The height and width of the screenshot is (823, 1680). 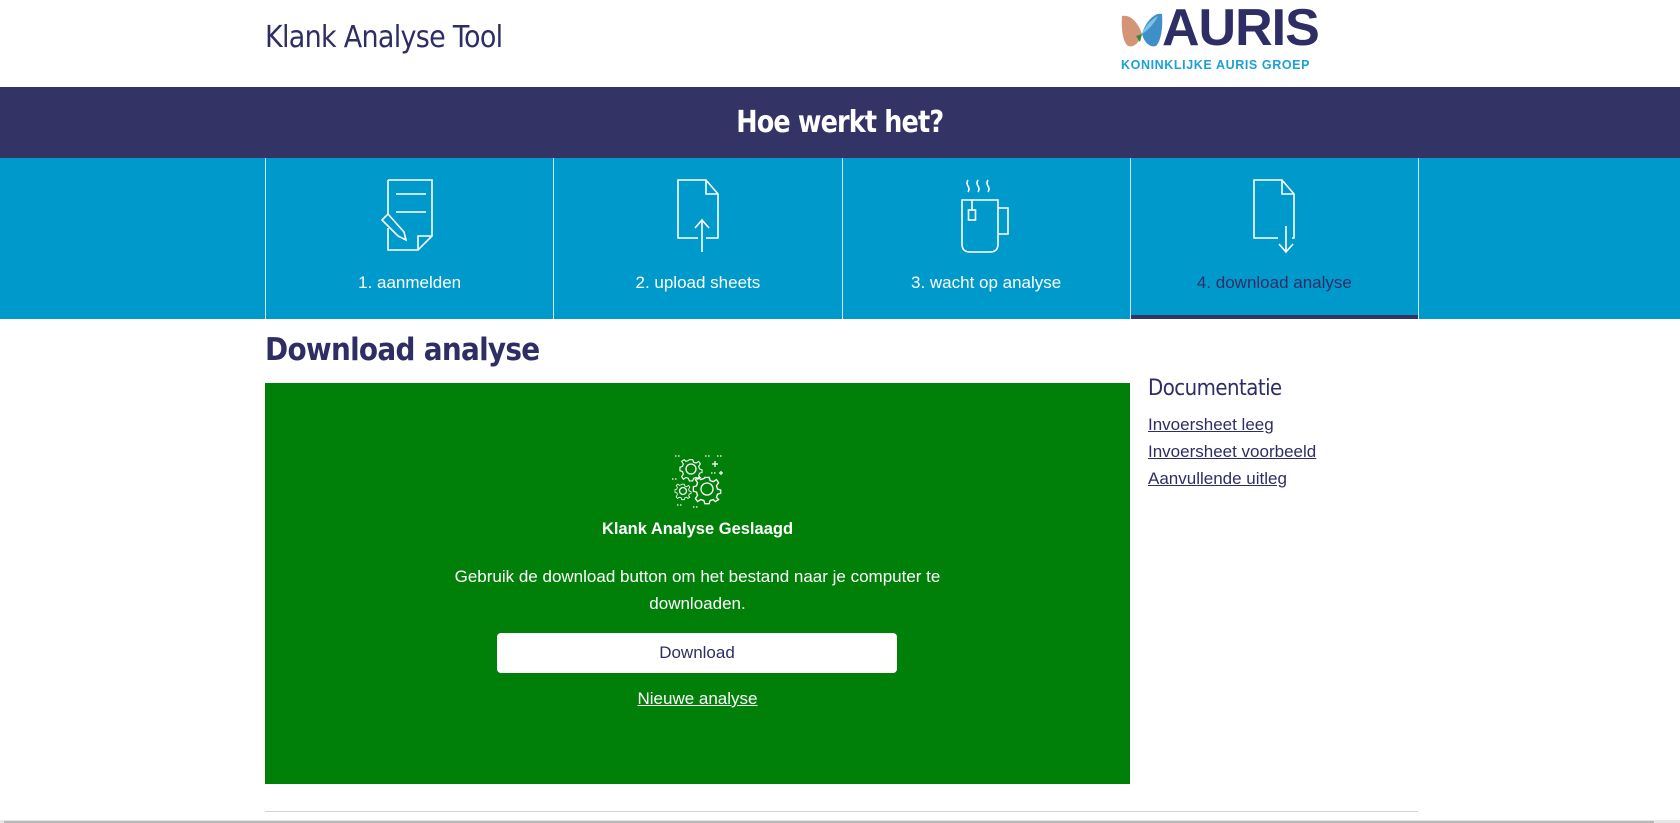 I want to click on step-label: 2. upload sheets, so click(x=698, y=282).